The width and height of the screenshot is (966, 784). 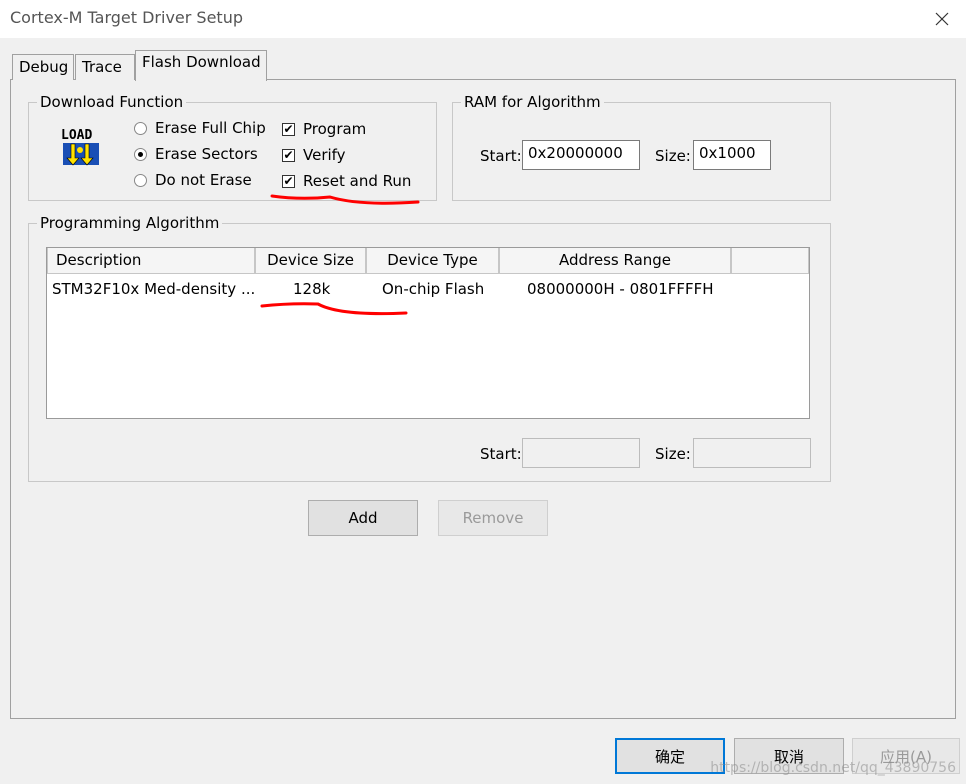 What do you see at coordinates (673, 454) in the screenshot?
I see `algorithm-size-label: Size:` at bounding box center [673, 454].